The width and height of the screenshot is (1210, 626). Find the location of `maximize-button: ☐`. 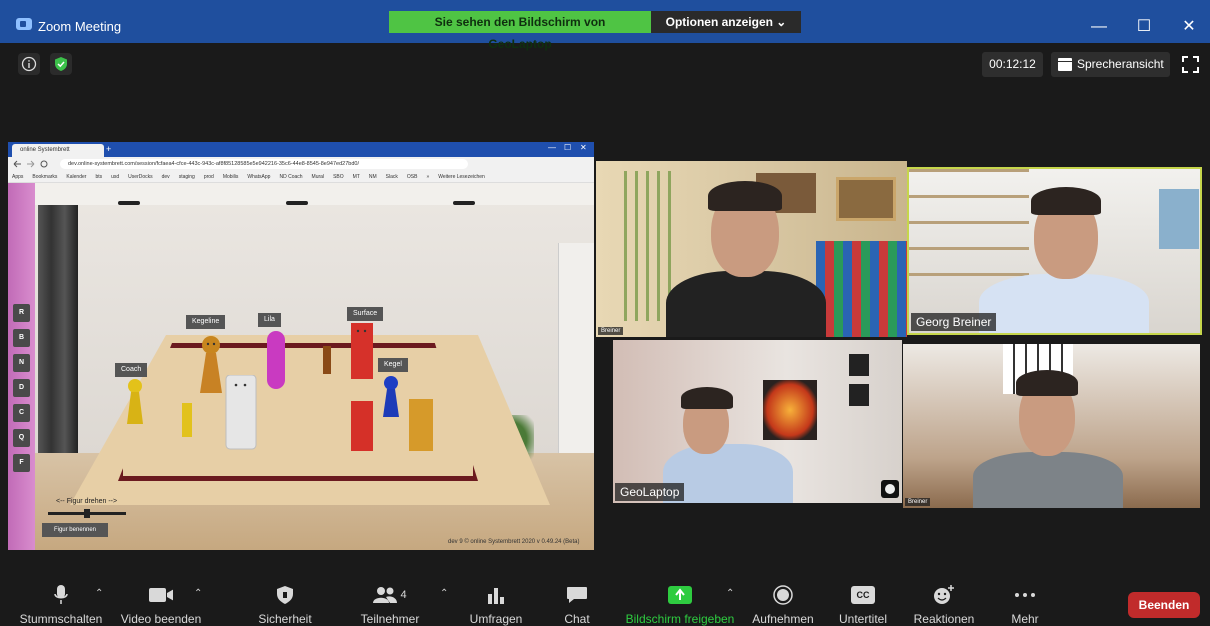

maximize-button: ☐ is located at coordinates (1144, 27).